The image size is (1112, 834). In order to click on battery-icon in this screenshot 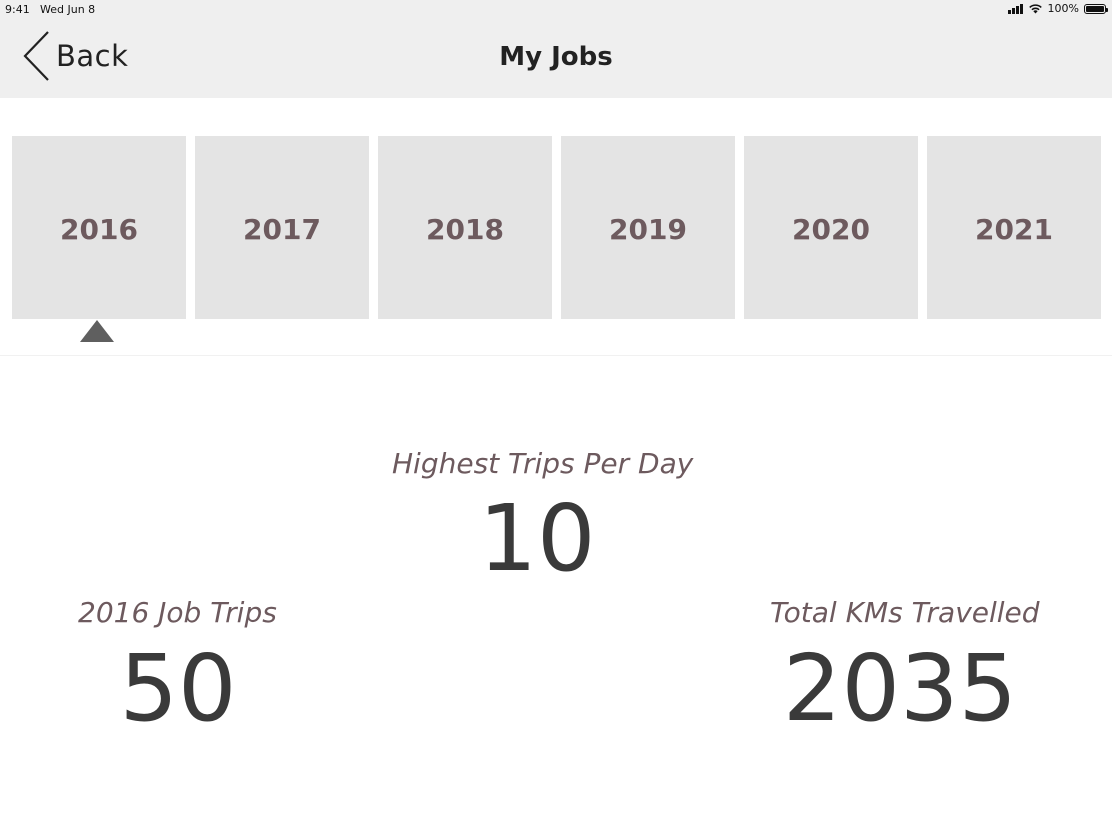, I will do `click(1096, 8)`.